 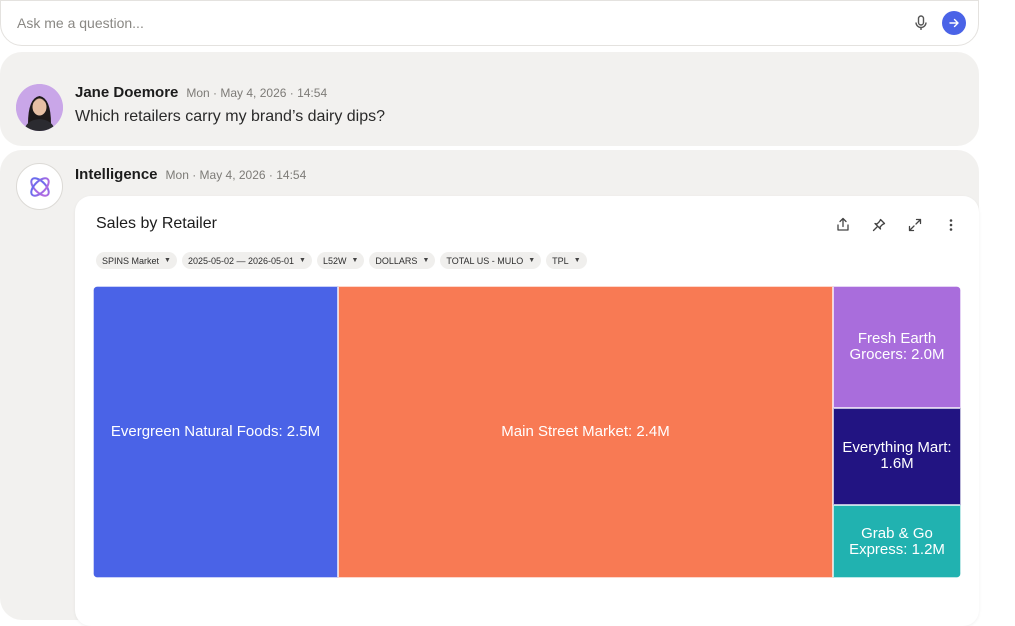 I want to click on card-actions, so click(x=896, y=224).